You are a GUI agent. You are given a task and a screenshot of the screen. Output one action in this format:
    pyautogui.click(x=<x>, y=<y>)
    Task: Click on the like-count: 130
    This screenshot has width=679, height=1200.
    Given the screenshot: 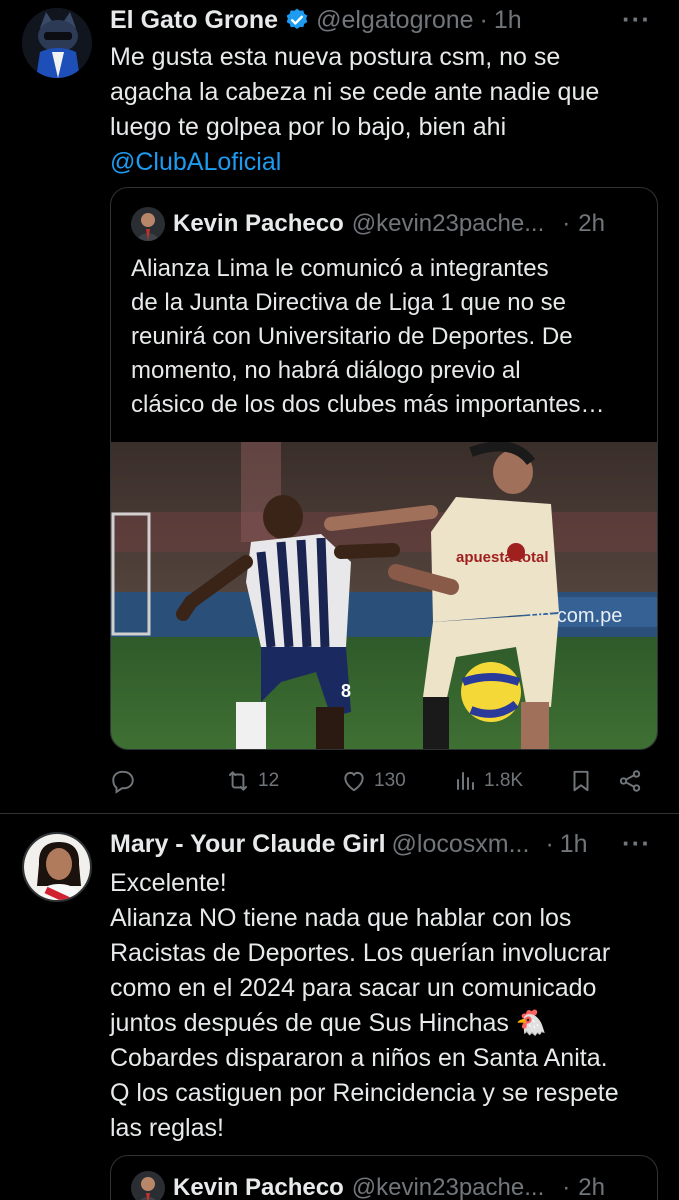 What is the action you would take?
    pyautogui.click(x=390, y=780)
    